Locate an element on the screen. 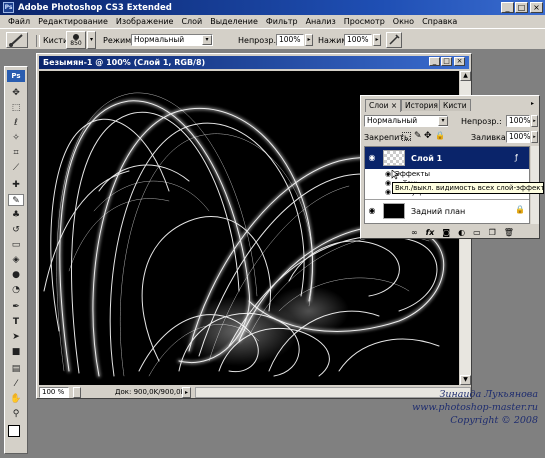  path-selection-tool-icon: ➤ is located at coordinates (16, 337).